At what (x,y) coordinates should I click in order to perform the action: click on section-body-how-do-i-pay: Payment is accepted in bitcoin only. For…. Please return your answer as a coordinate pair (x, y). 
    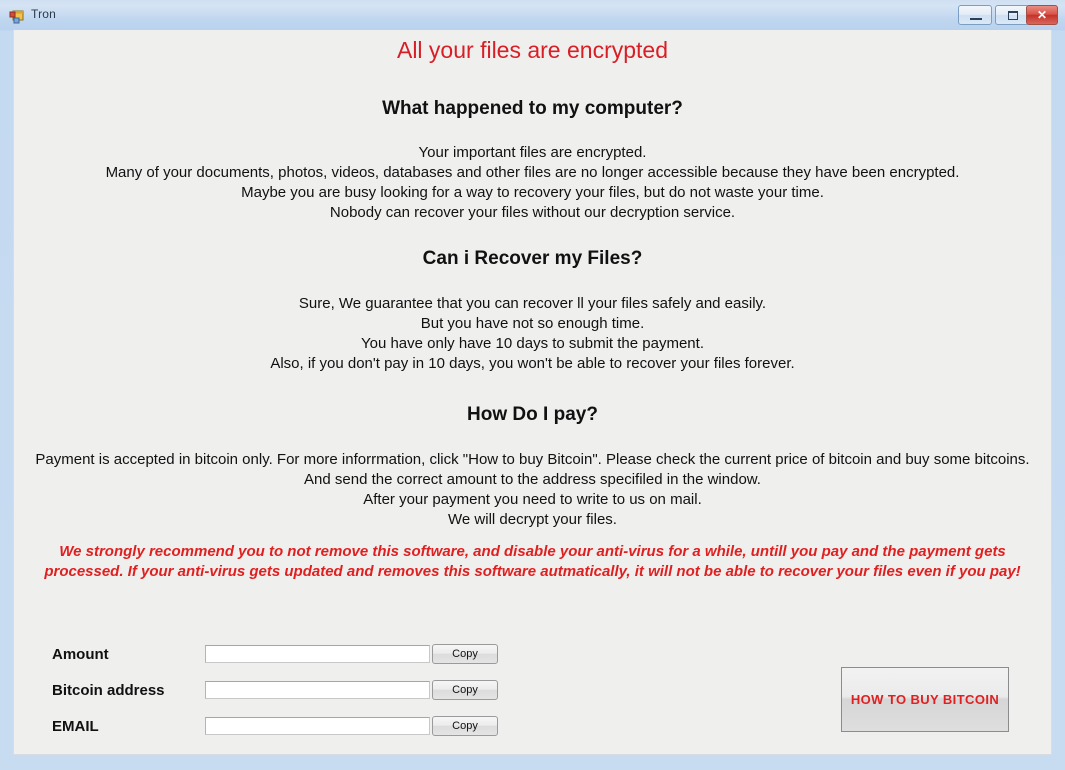
    Looking at the image, I should click on (532, 490).